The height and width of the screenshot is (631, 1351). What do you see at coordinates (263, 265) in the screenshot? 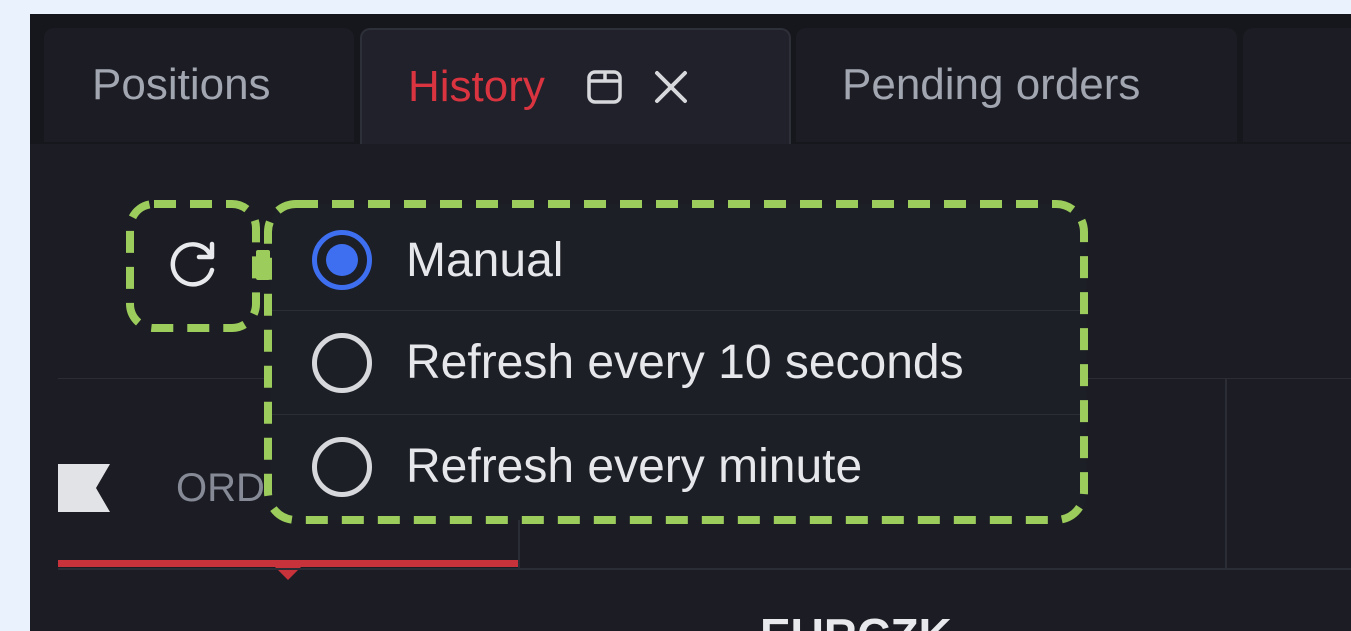
I see `highlight-connector` at bounding box center [263, 265].